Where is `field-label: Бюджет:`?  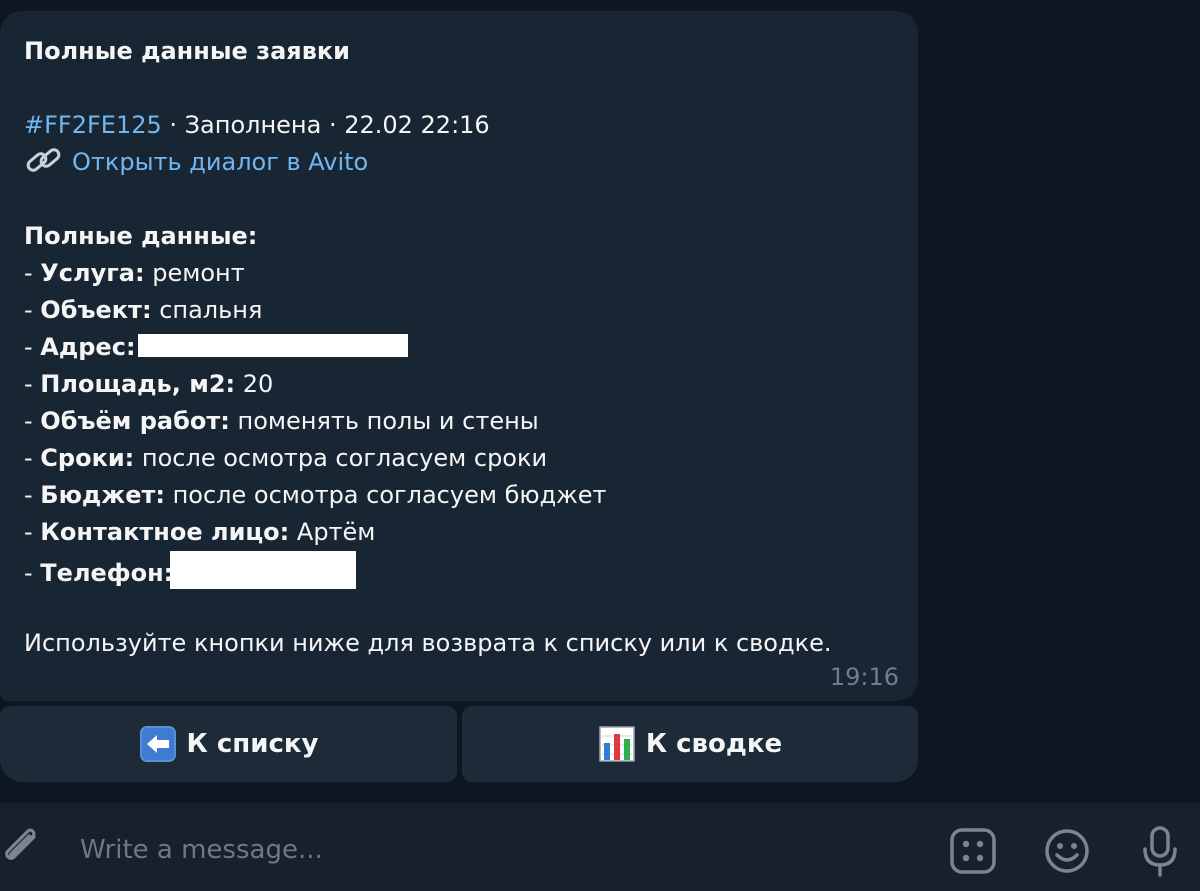
field-label: Бюджет: is located at coordinates (102, 495).